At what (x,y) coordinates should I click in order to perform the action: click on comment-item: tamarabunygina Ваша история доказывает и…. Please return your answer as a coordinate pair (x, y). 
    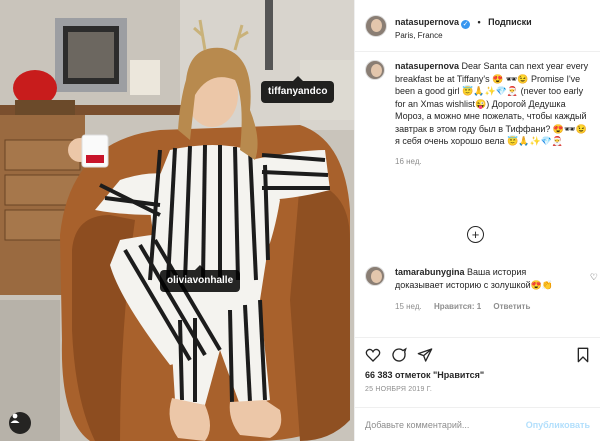
    Looking at the image, I should click on (478, 290).